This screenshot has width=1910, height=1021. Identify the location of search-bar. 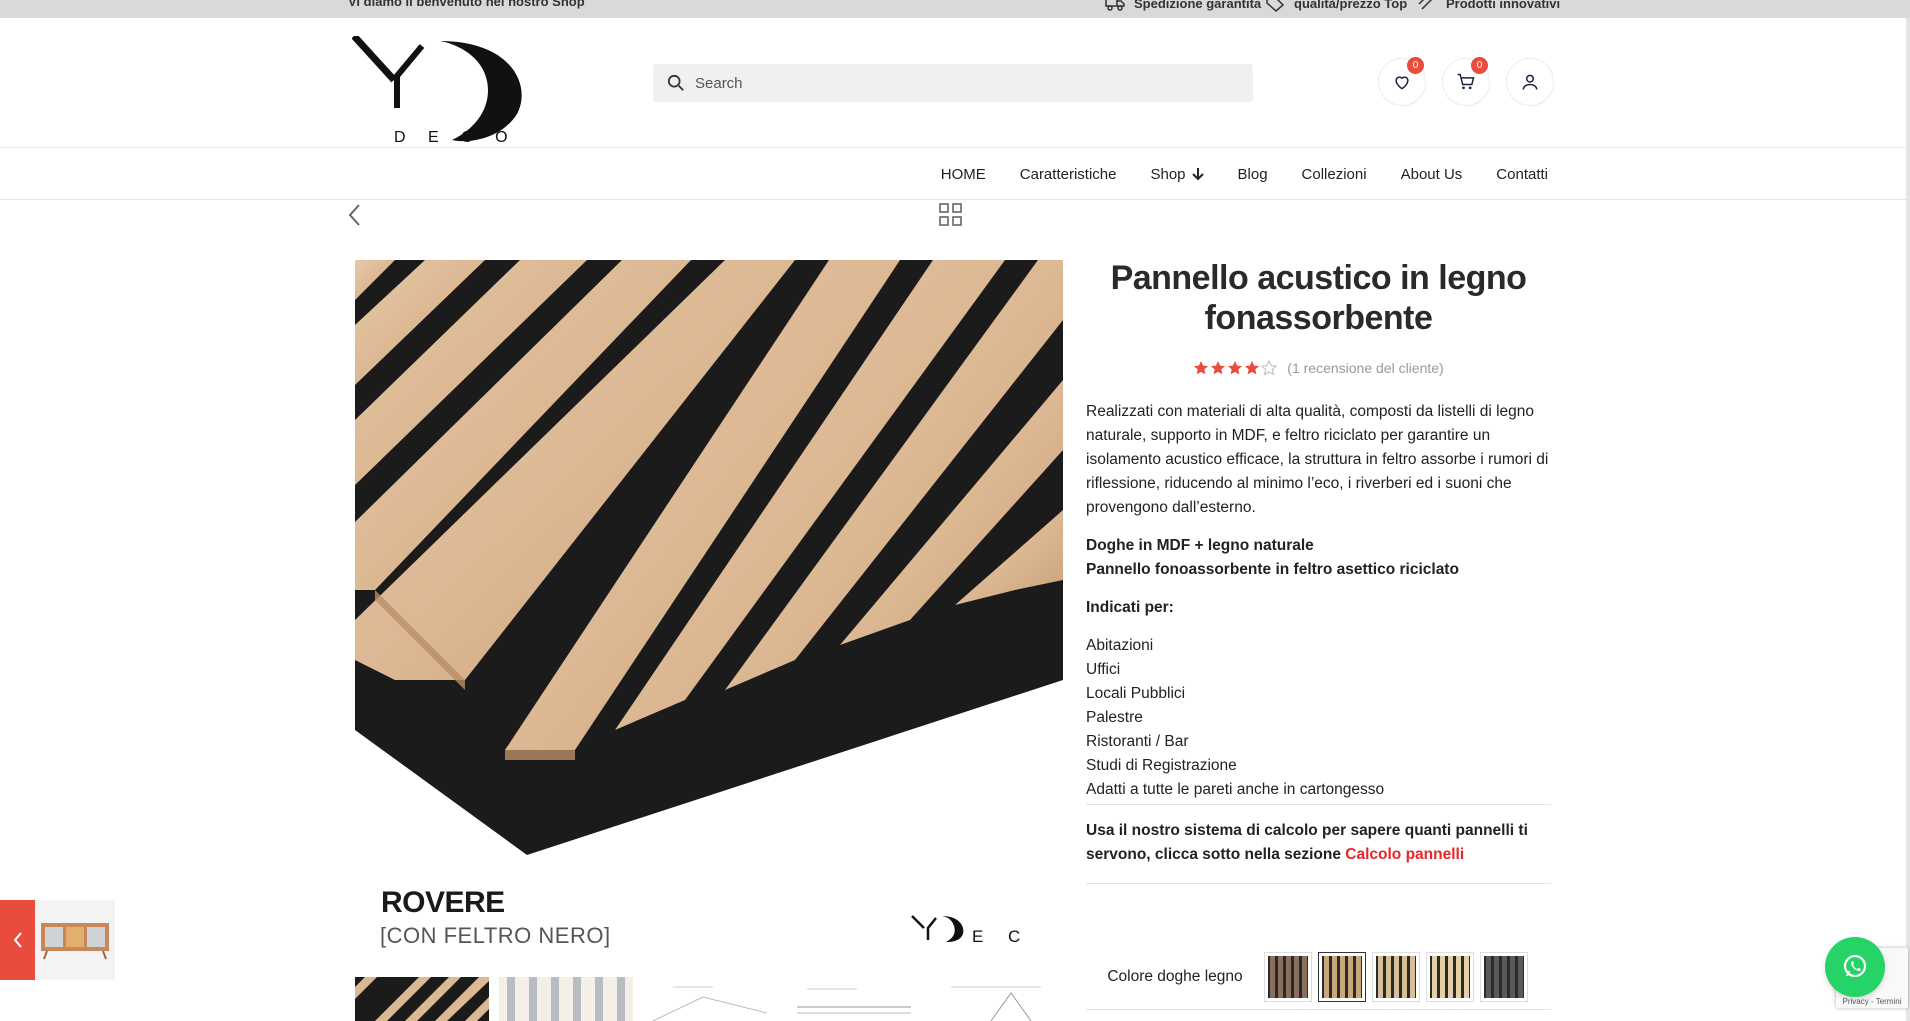
(953, 83).